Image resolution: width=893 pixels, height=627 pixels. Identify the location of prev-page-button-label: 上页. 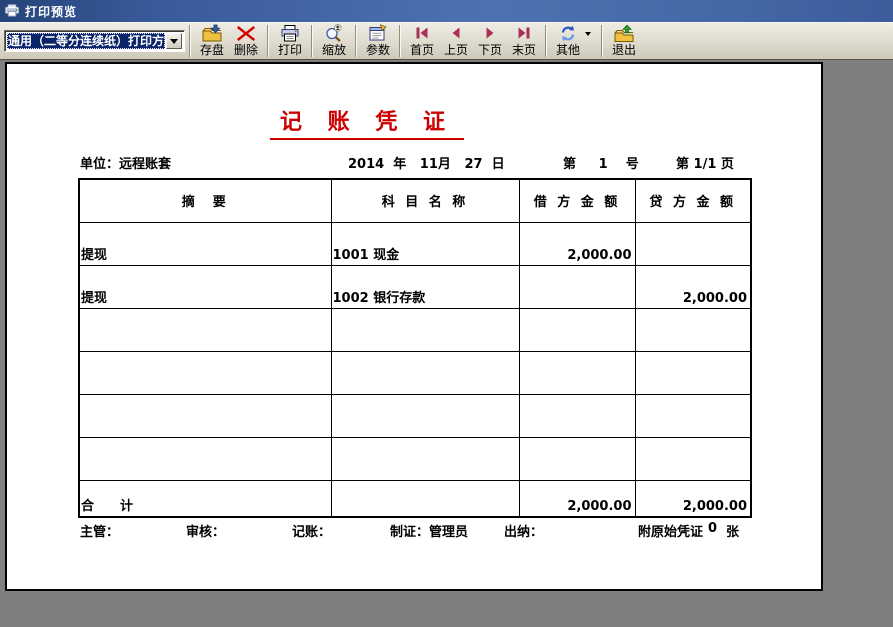
(455, 50).